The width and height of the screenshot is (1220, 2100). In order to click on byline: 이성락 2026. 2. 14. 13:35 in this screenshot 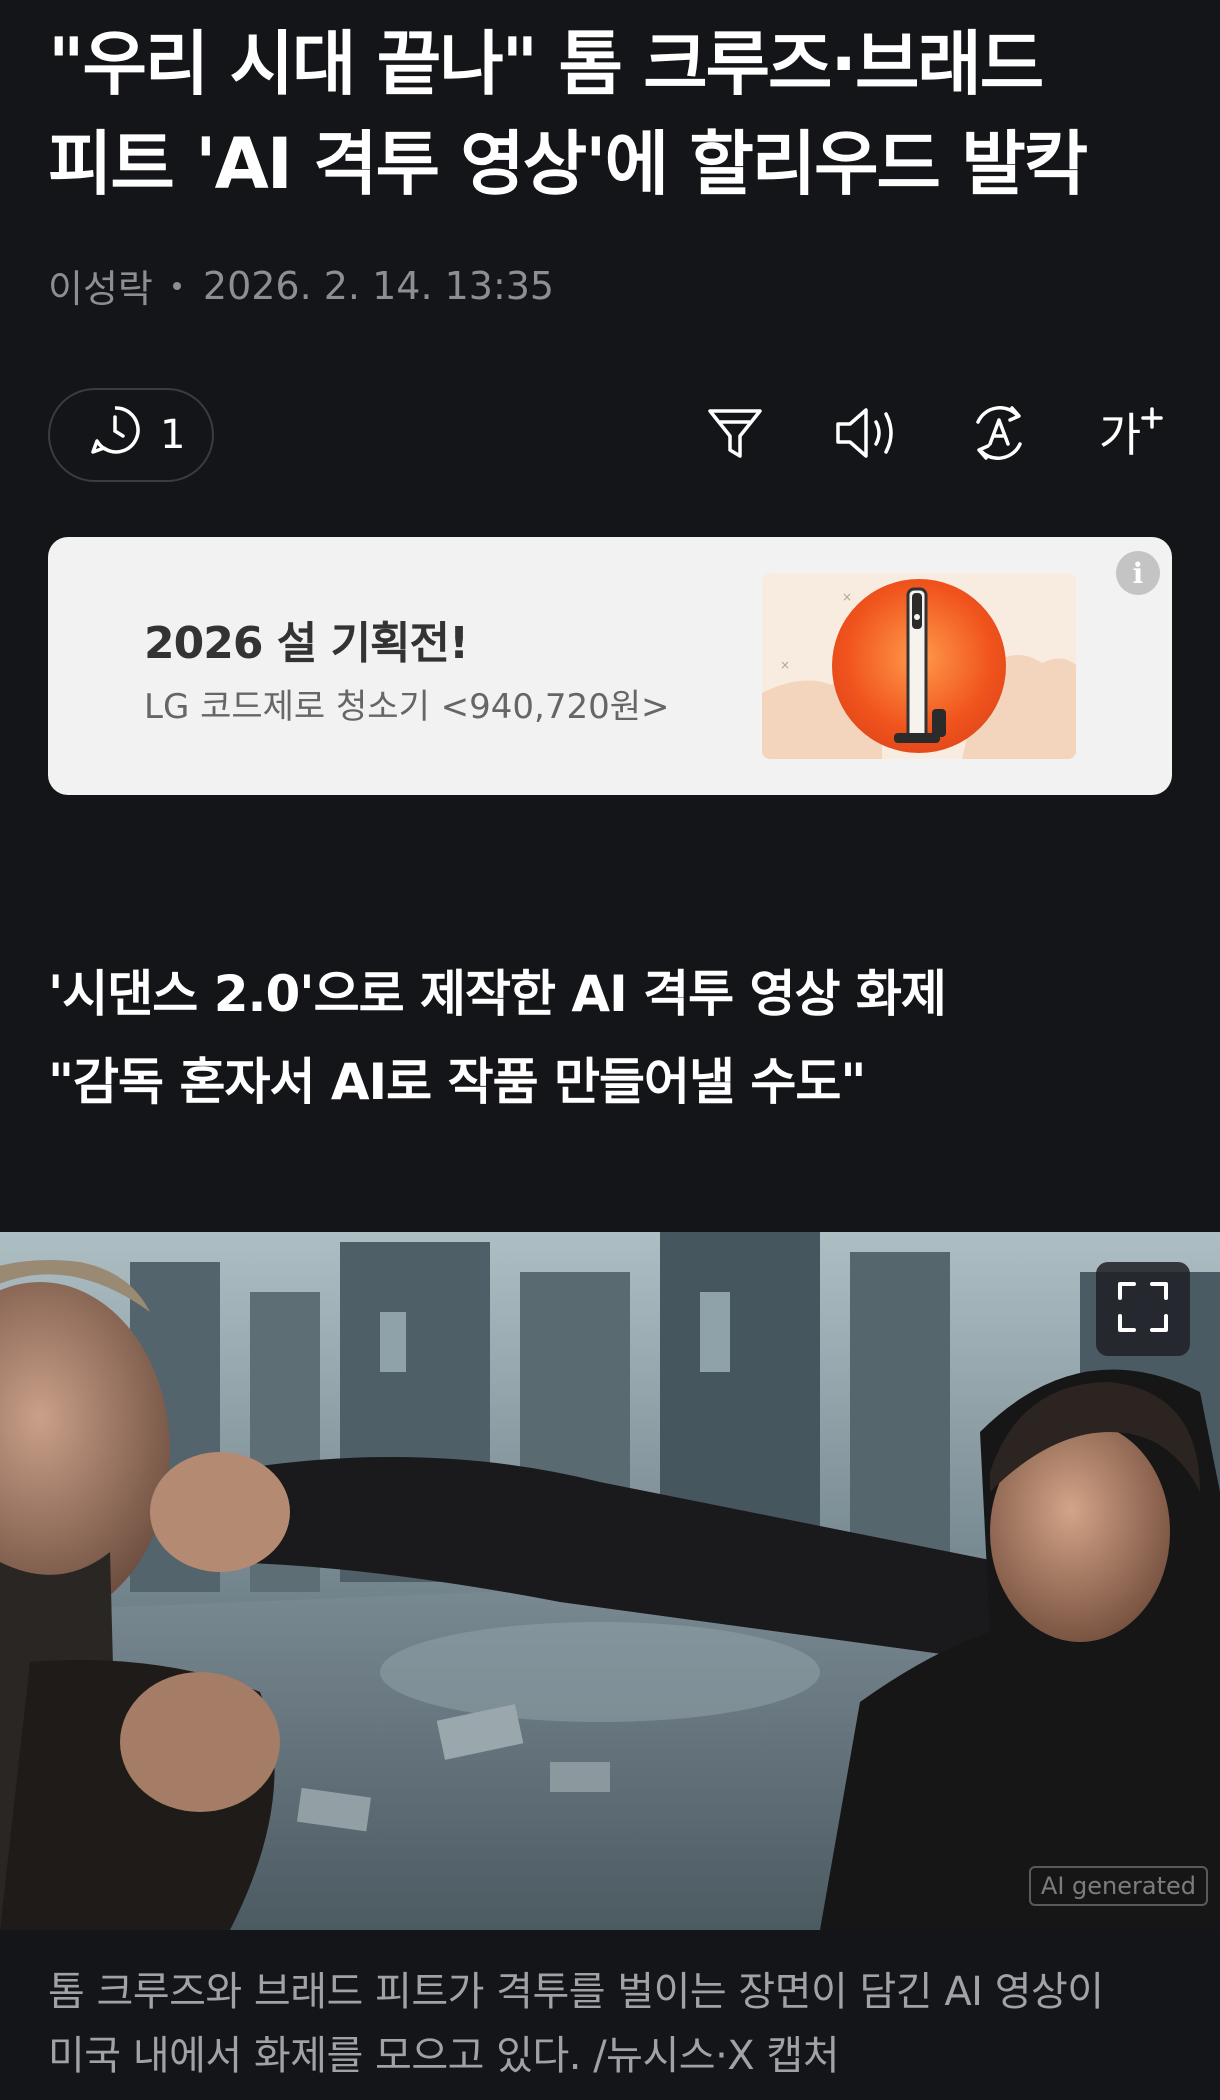, I will do `click(301, 285)`.